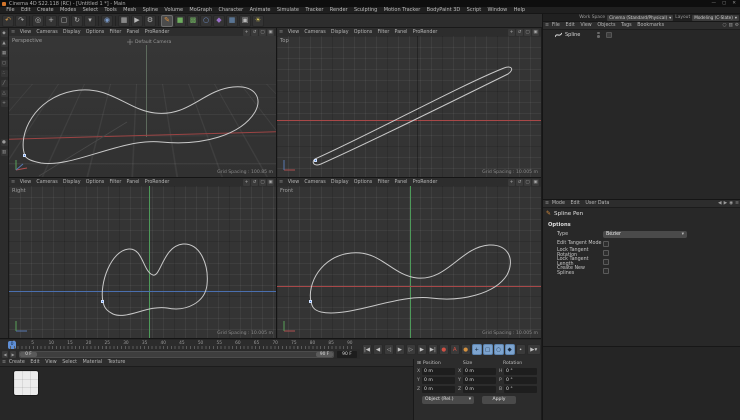  I want to click on attribute-menu-item: Mode, so click(558, 203).